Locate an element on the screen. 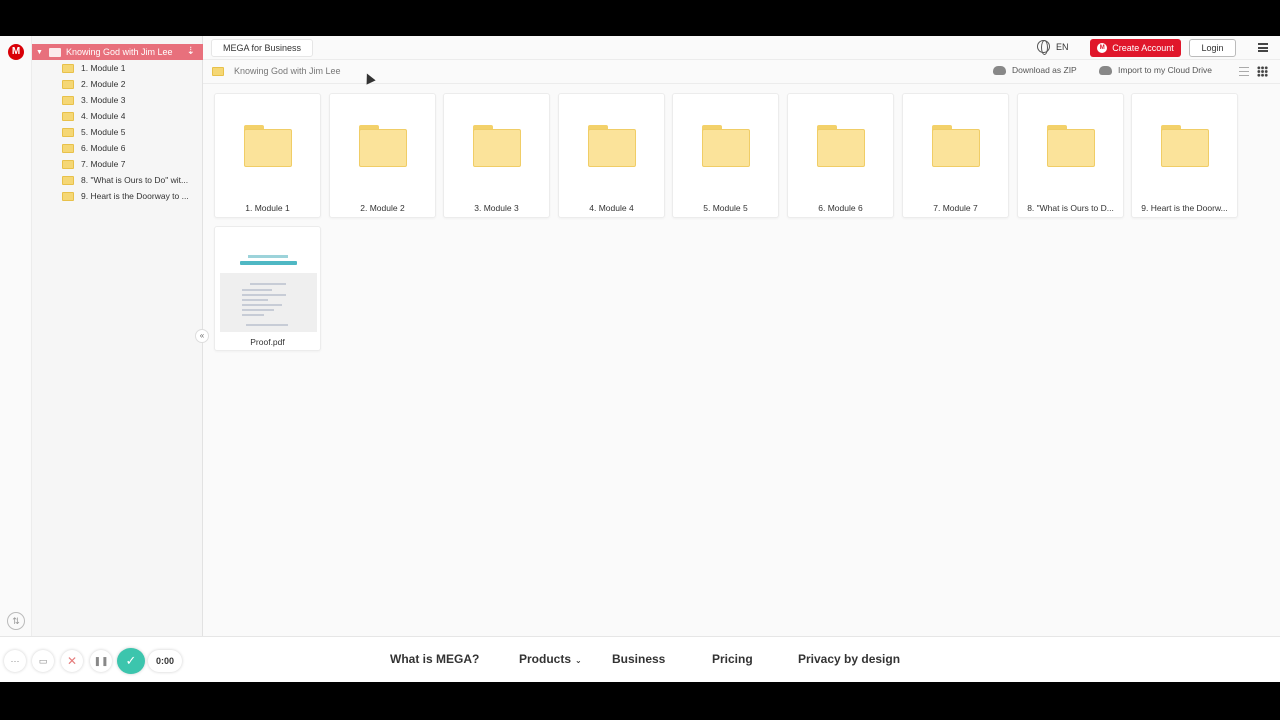 This screenshot has width=1280, height=720. breadcrumb: Knowing God with Jim Lee is located at coordinates (287, 71).